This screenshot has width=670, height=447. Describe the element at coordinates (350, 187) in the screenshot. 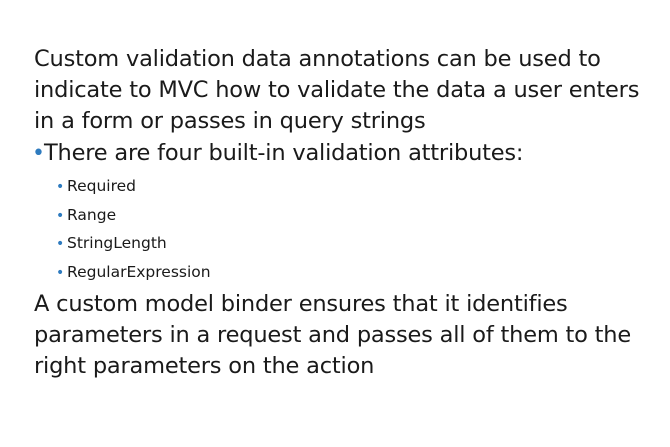

I see `attribute-item-required: • Required` at that location.